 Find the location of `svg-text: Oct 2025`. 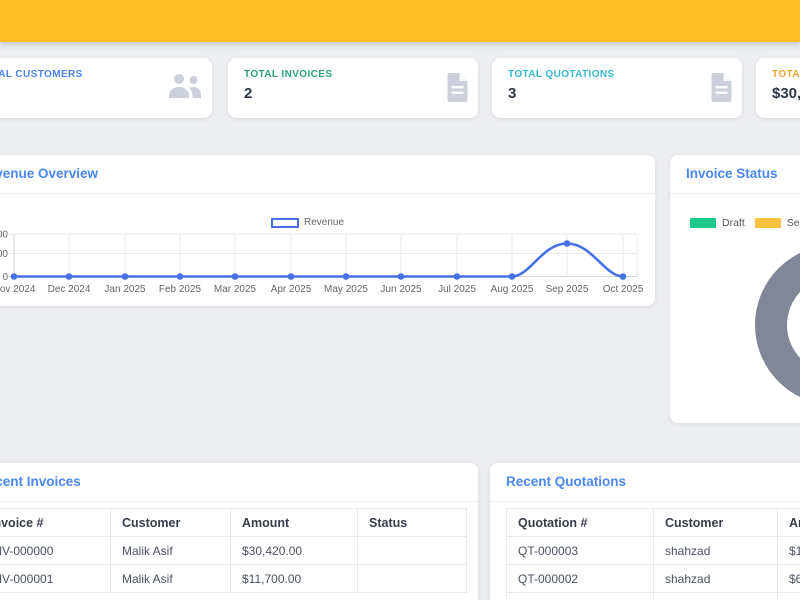

svg-text: Oct 2025 is located at coordinates (623, 289).